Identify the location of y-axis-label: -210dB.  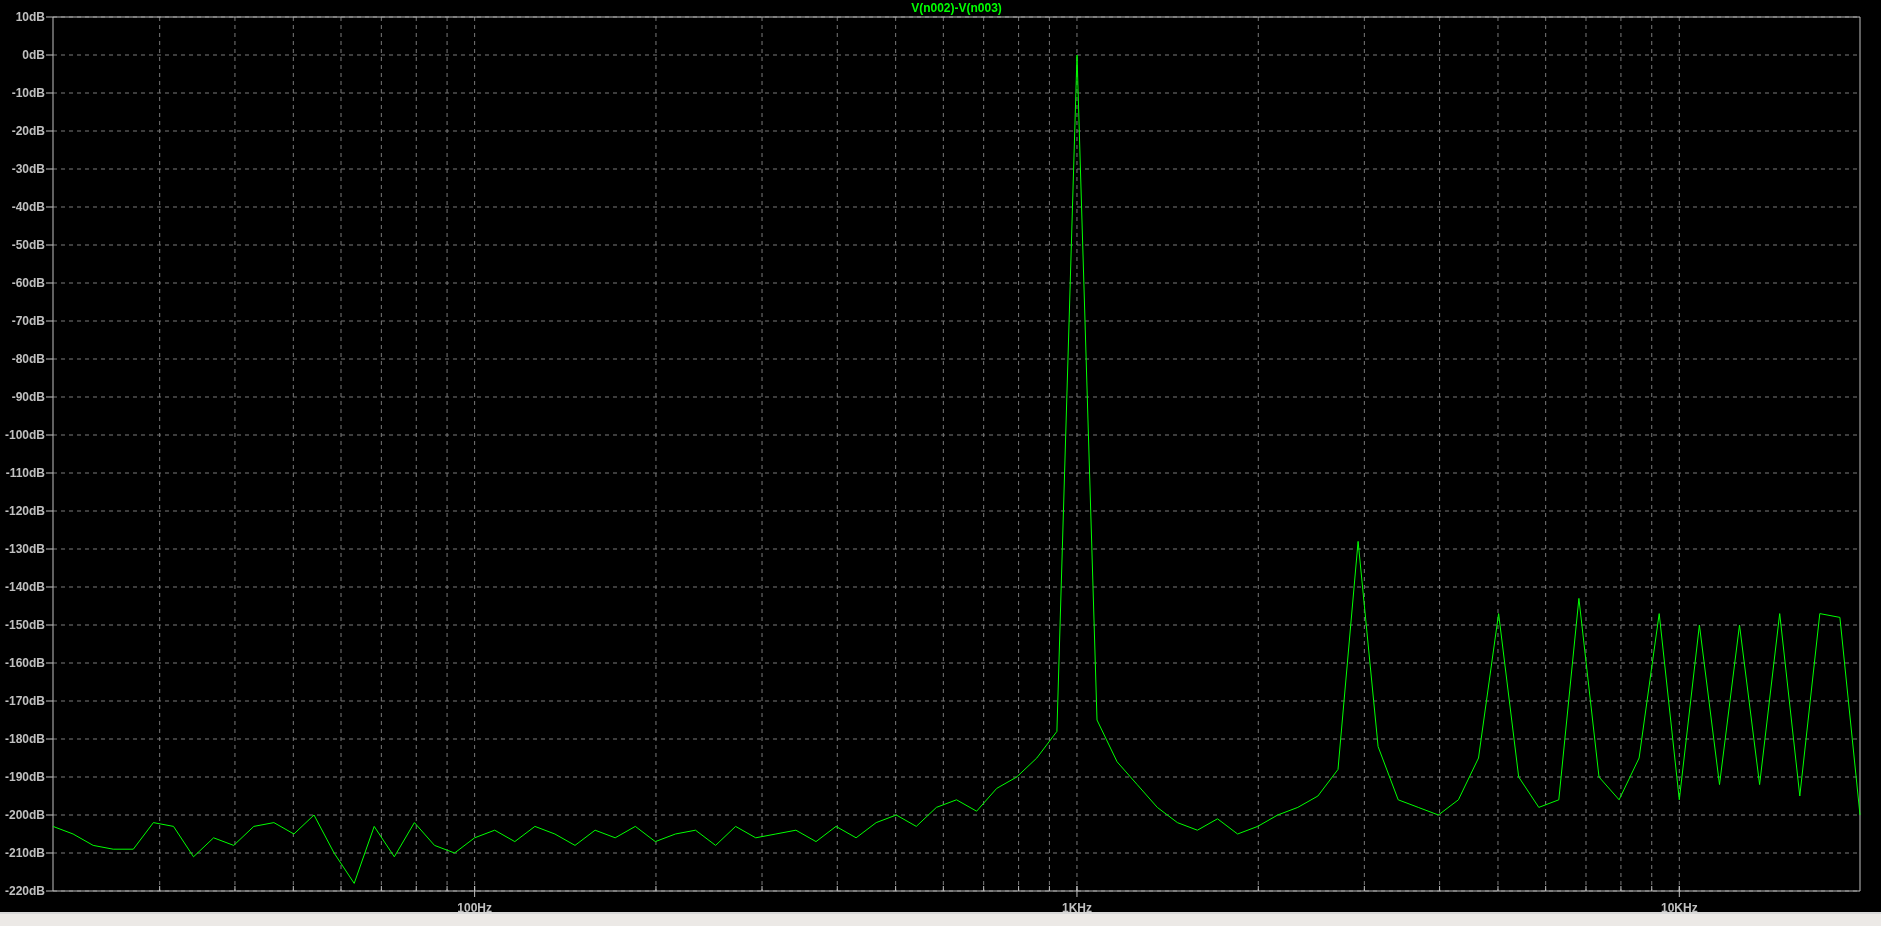
(25, 853).